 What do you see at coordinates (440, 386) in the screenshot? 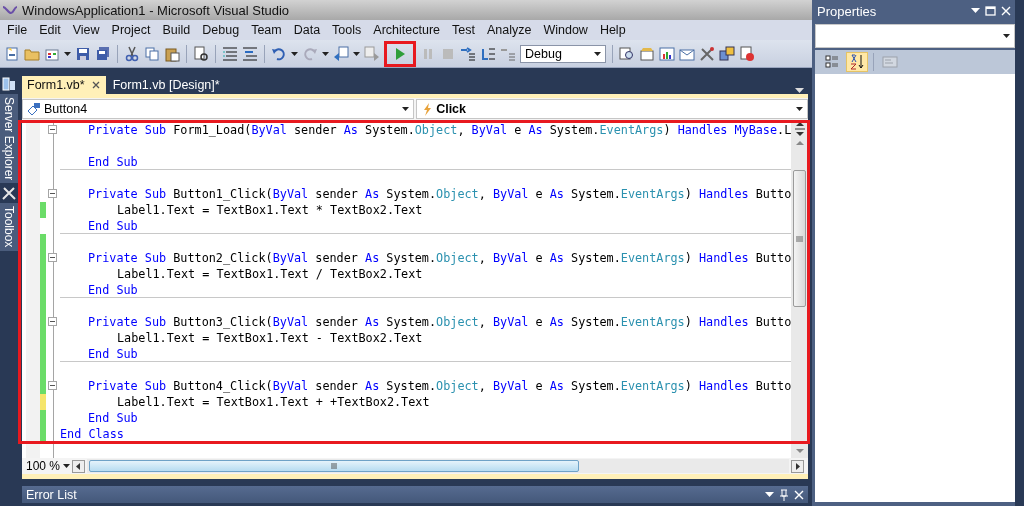
I see `code-line: Private Sub Button4_Click(ByVal sender As System.Object, ByVal e As System.EventArgs) Handles Butto` at bounding box center [440, 386].